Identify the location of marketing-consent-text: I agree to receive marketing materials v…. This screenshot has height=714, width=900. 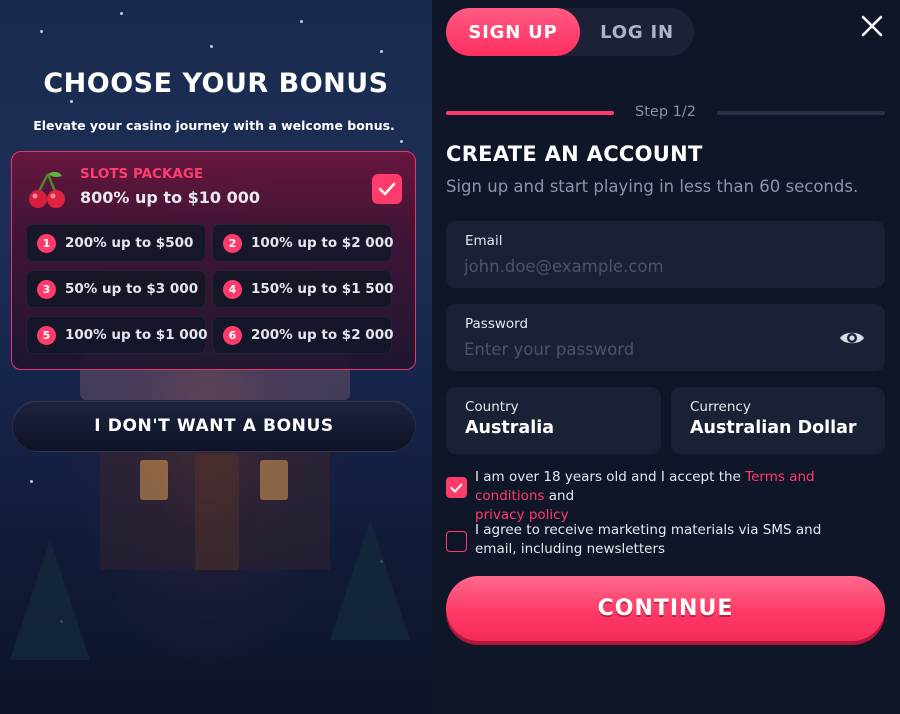
(648, 539).